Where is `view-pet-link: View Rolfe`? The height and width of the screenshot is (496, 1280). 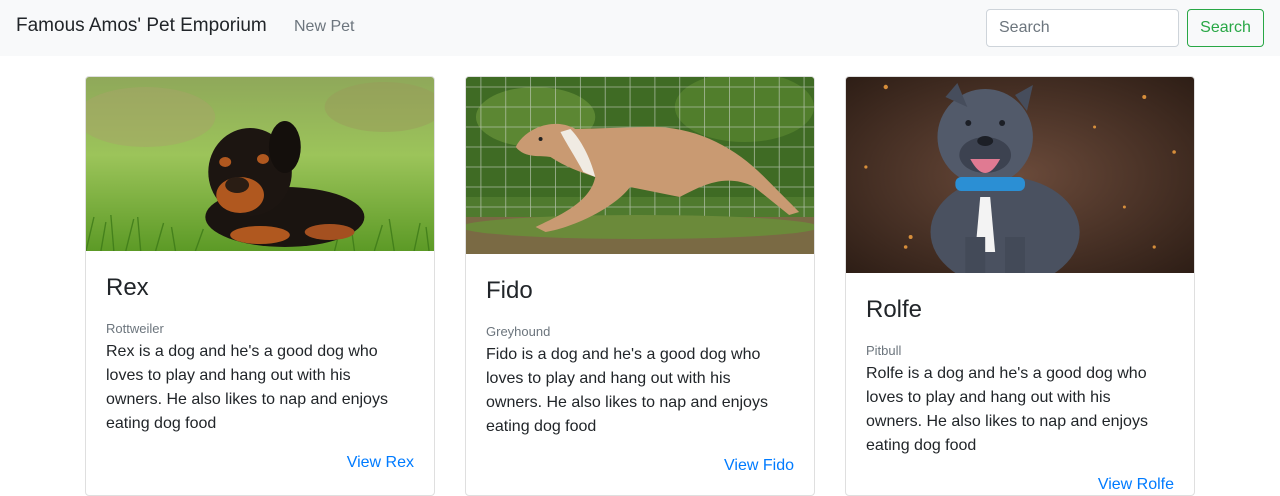 view-pet-link: View Rolfe is located at coordinates (1020, 484).